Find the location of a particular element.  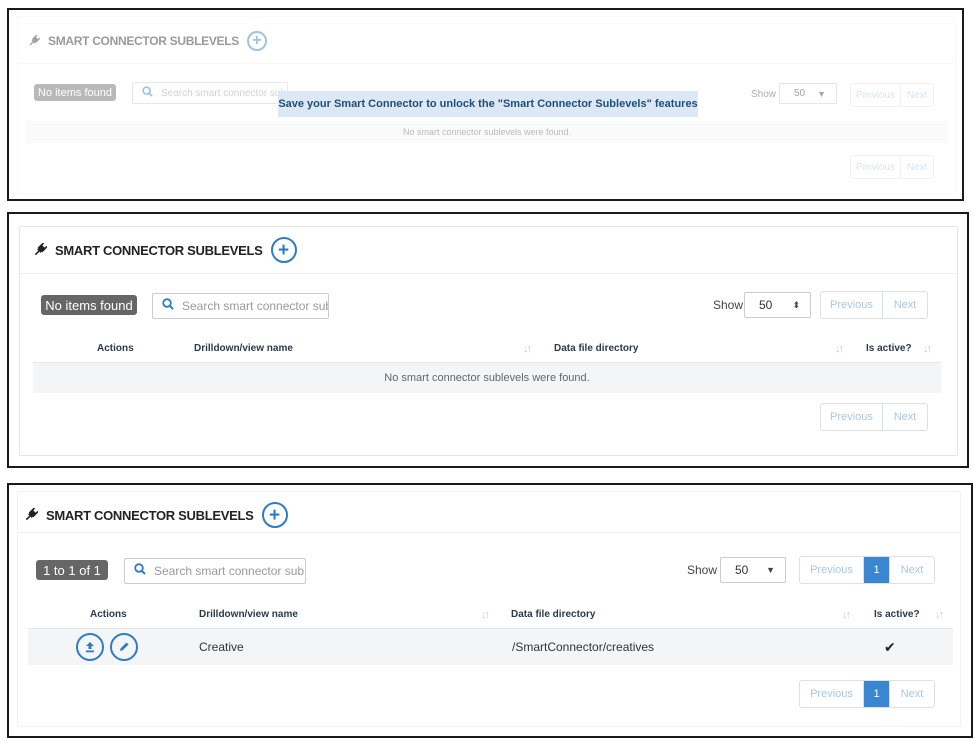

items-count-badge: 1 to 1 of 1 is located at coordinates (72, 570).